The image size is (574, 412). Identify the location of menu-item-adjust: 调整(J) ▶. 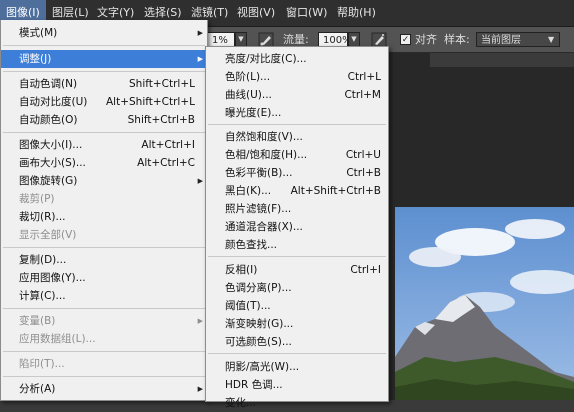
(104, 59).